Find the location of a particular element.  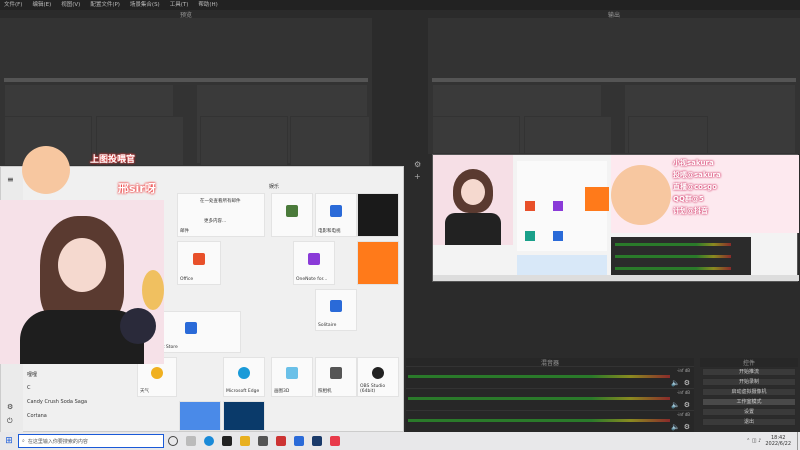

task-view-icon is located at coordinates (173, 441).